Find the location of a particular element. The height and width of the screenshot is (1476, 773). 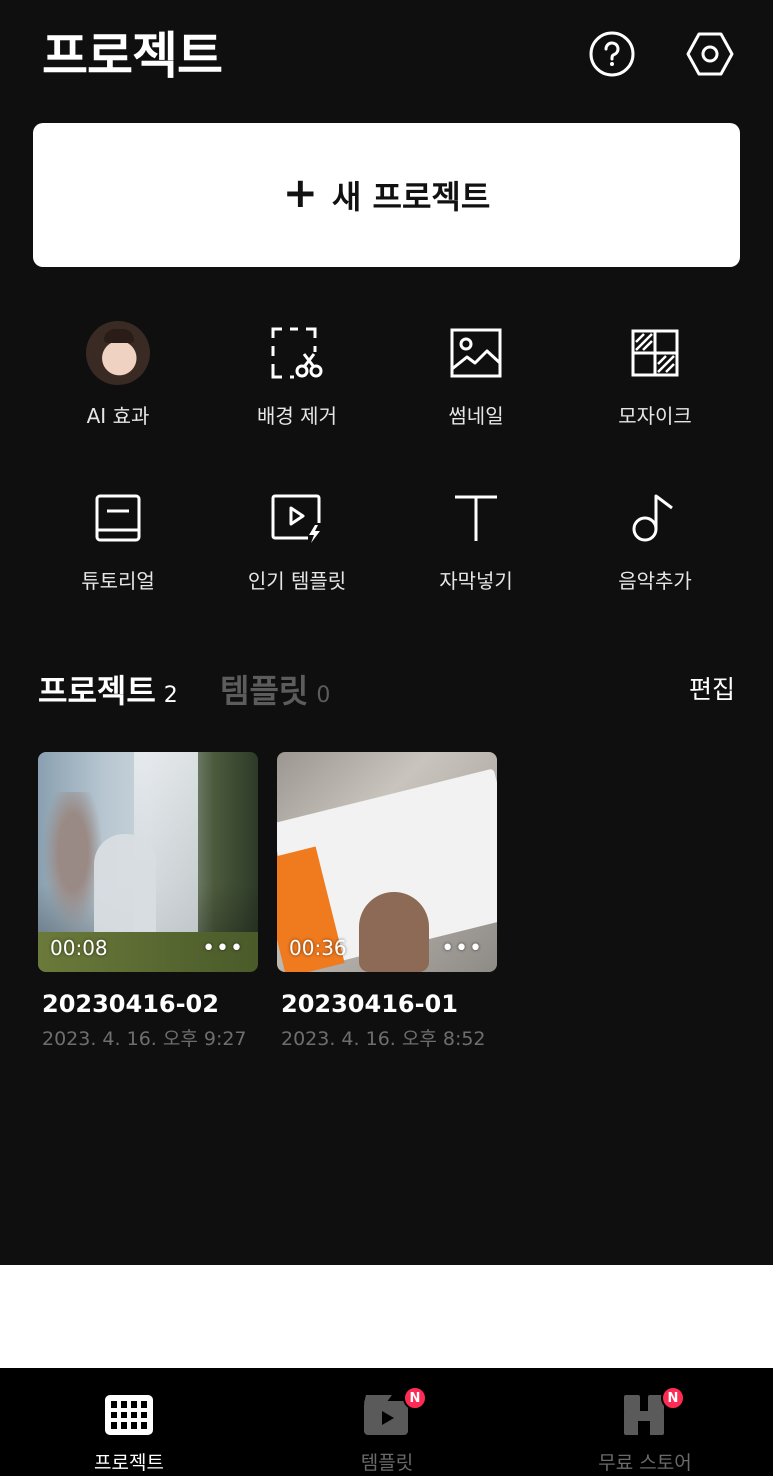

header: 프로젝트 is located at coordinates (386, 52).